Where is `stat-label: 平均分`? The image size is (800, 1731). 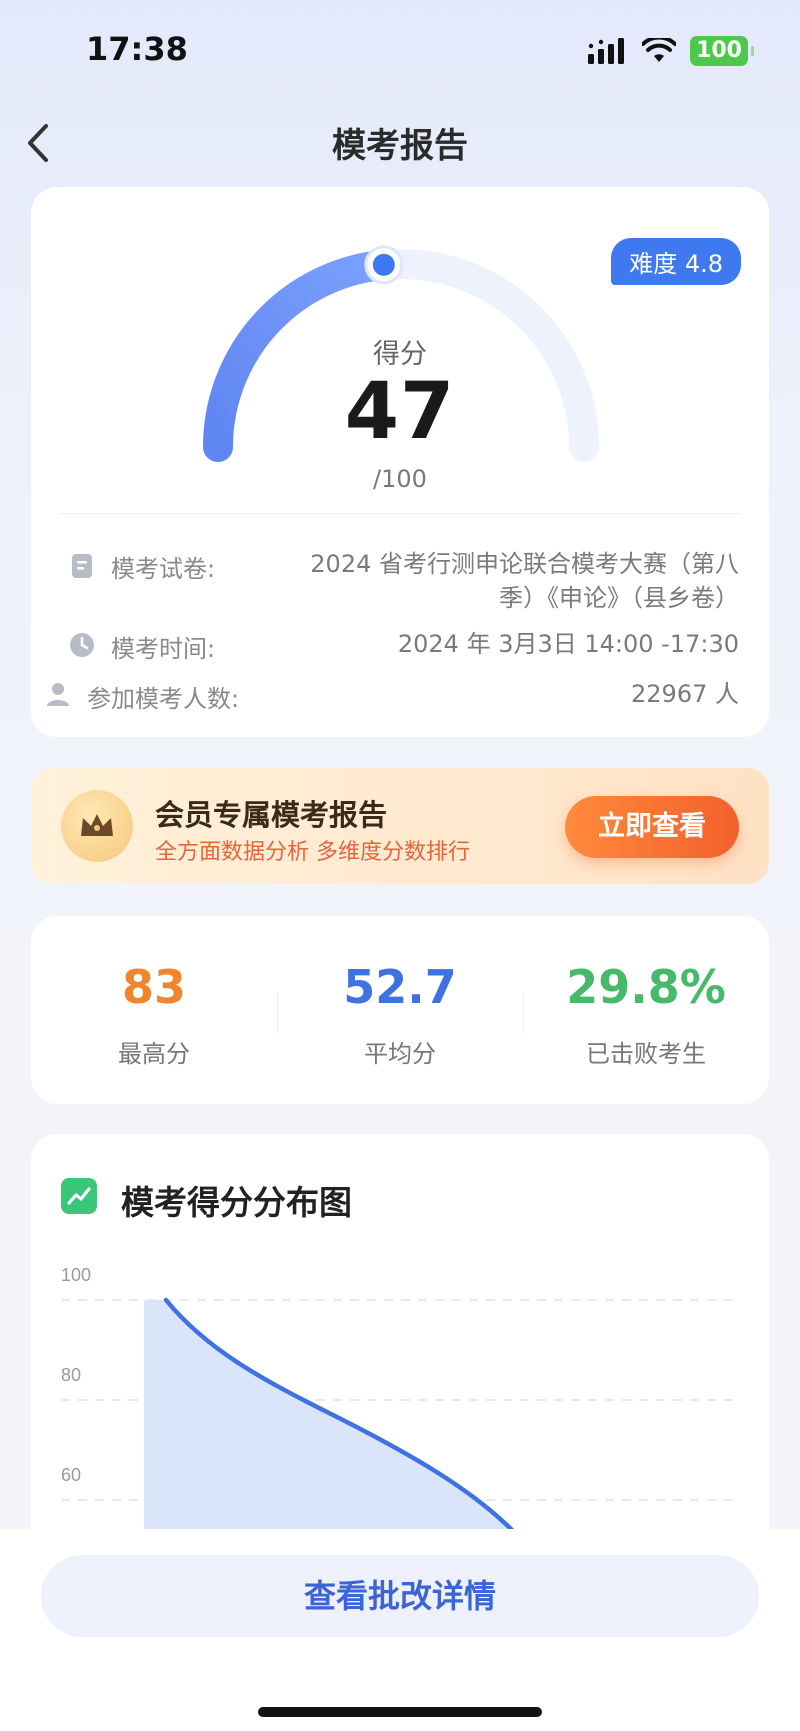
stat-label: 平均分 is located at coordinates (400, 1054).